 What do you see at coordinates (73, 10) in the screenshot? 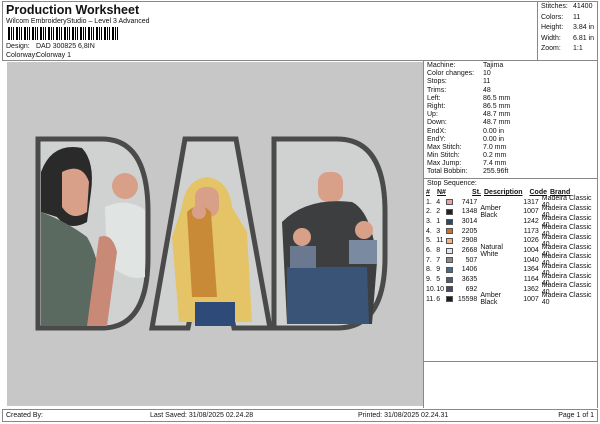
I see `page-title: Production Worksheet` at bounding box center [73, 10].